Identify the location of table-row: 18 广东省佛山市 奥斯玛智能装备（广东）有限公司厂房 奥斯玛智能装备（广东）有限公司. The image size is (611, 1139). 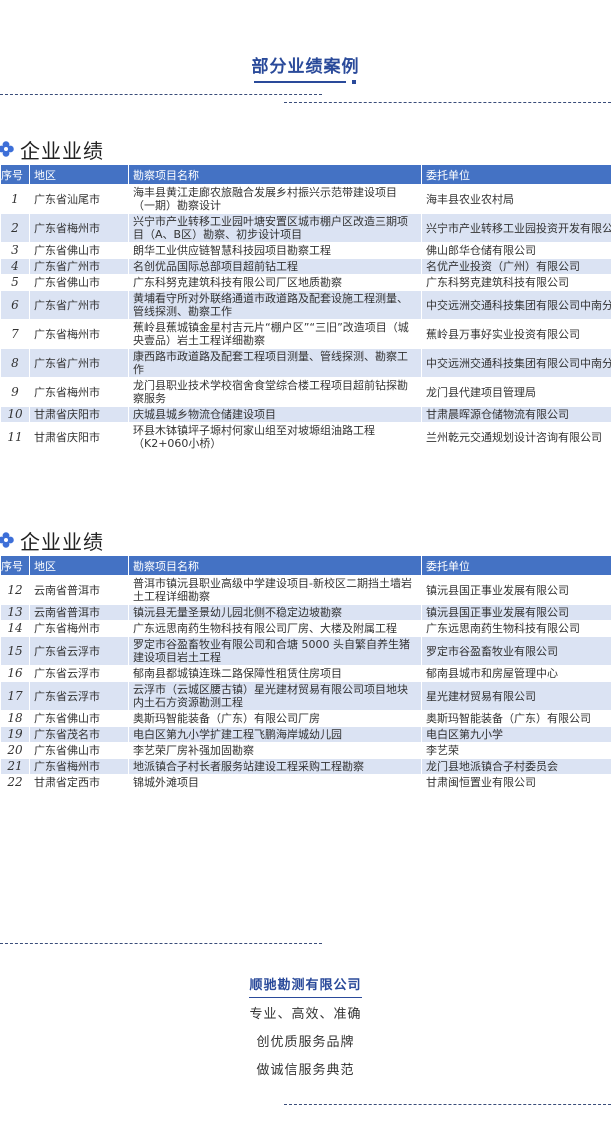
(305, 718).